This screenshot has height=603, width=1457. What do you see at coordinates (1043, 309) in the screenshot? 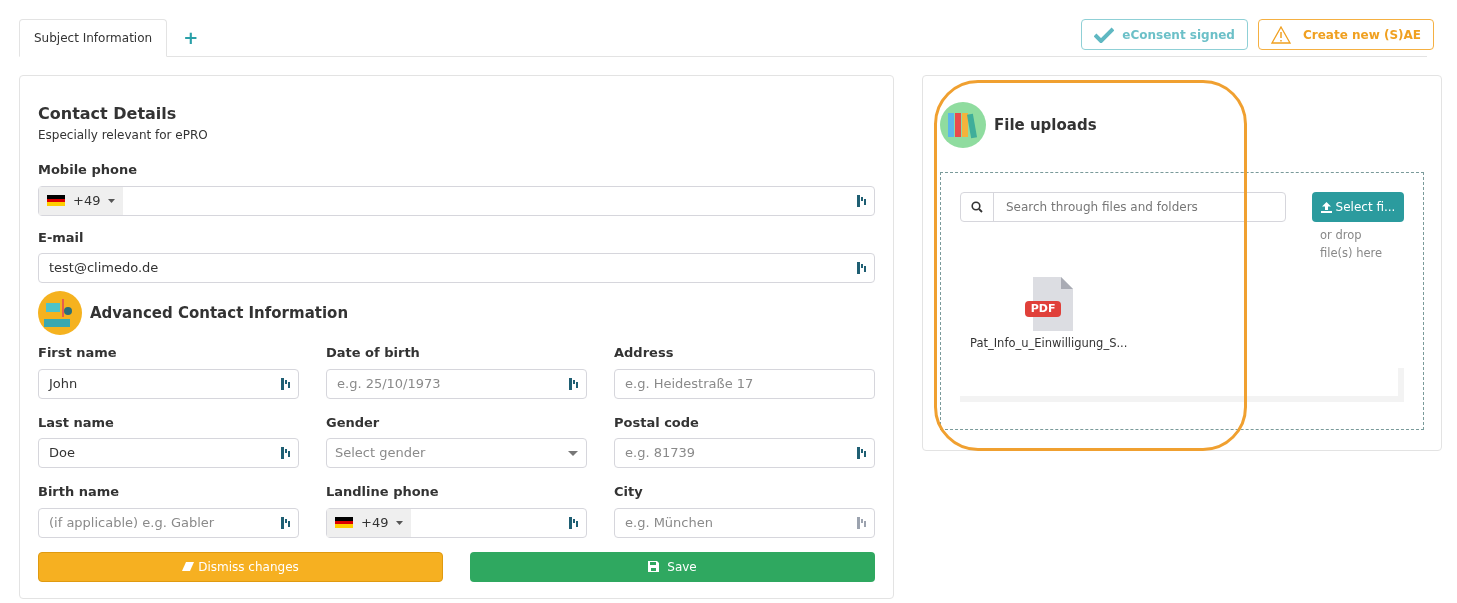
I see `pdf-badge: PDF` at bounding box center [1043, 309].